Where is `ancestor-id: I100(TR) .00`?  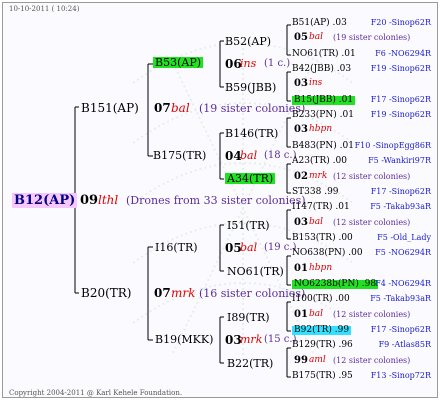
ancestor-id: I100(TR) .00 is located at coordinates (321, 299).